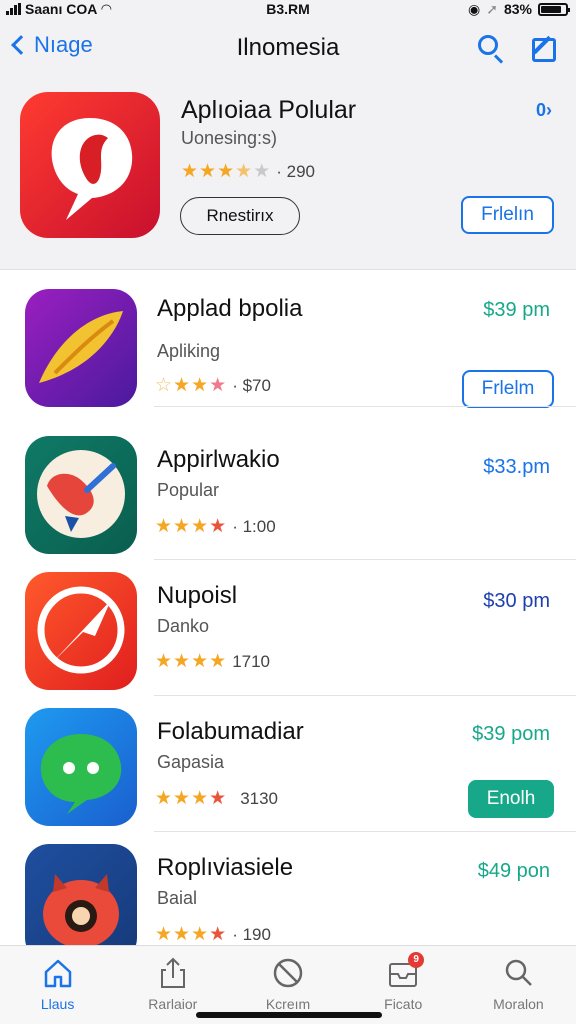  Describe the element at coordinates (518, 49) in the screenshot. I see `nav-actions` at that location.